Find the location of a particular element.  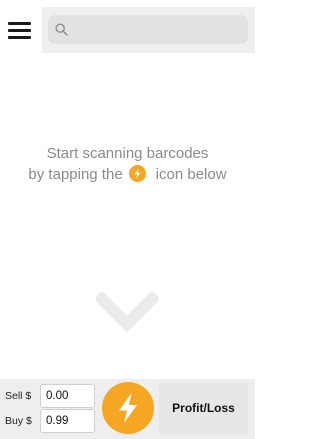

search-input is located at coordinates (158, 29).